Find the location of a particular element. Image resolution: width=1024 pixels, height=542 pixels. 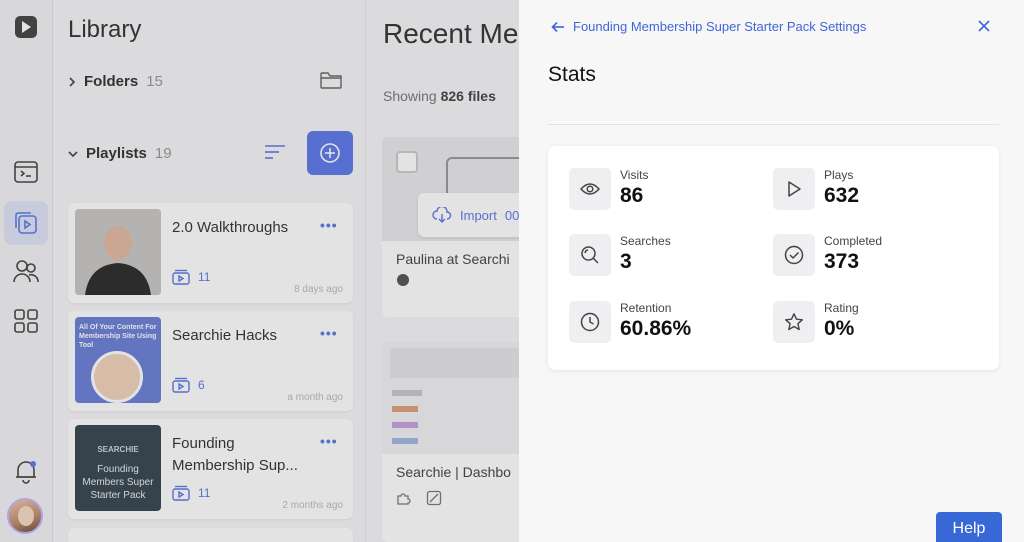

stat-label: Rating is located at coordinates (841, 308).